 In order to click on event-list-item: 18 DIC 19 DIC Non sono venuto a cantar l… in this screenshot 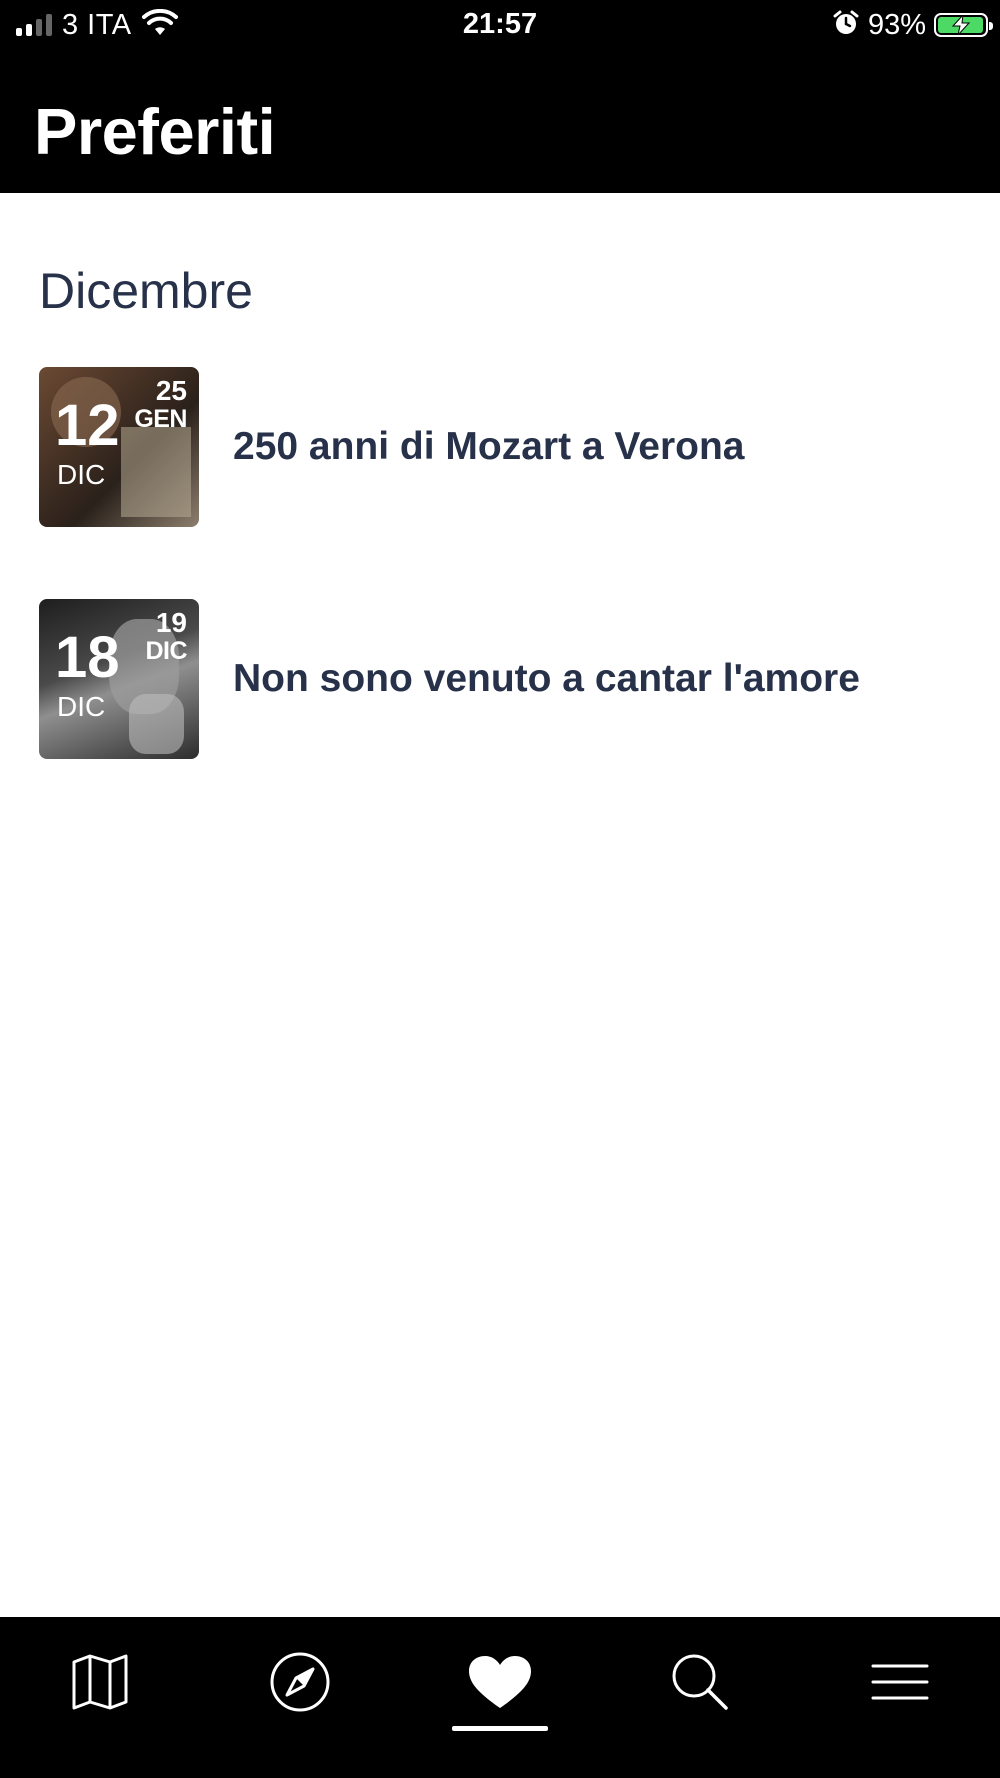, I will do `click(504, 679)`.